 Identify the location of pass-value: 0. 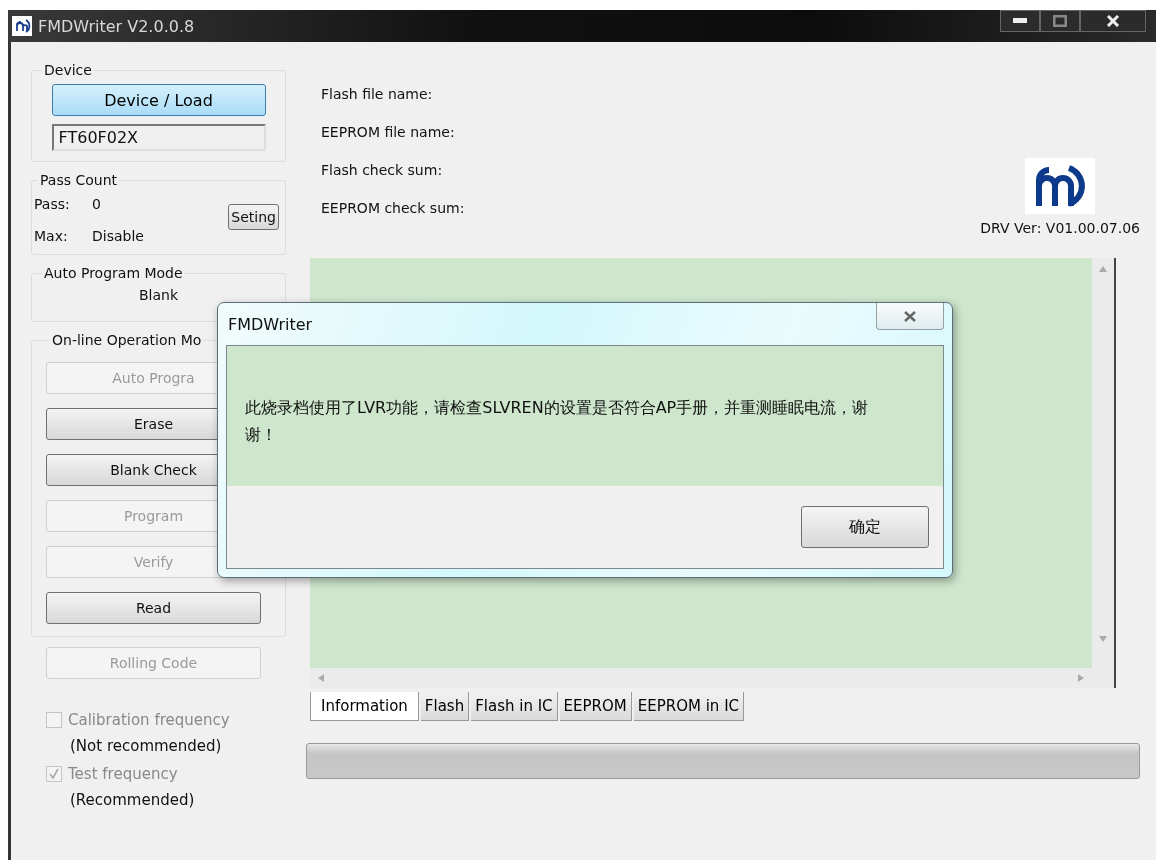
(96, 204).